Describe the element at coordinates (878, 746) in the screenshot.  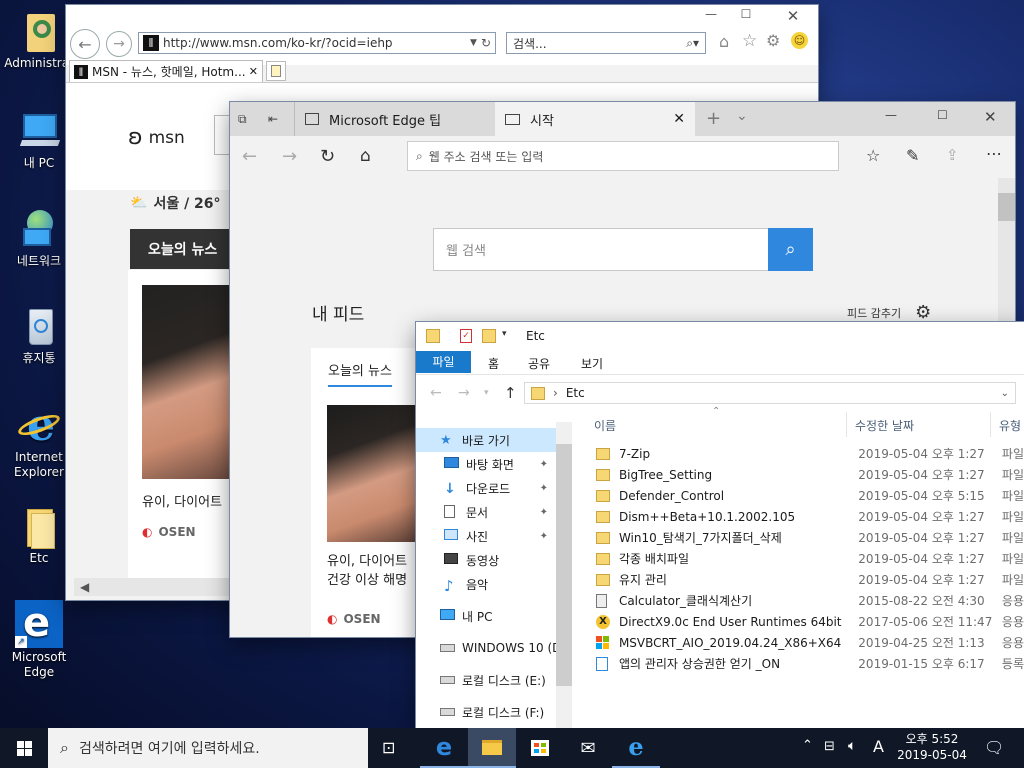
I see `ime-indicator: A` at that location.